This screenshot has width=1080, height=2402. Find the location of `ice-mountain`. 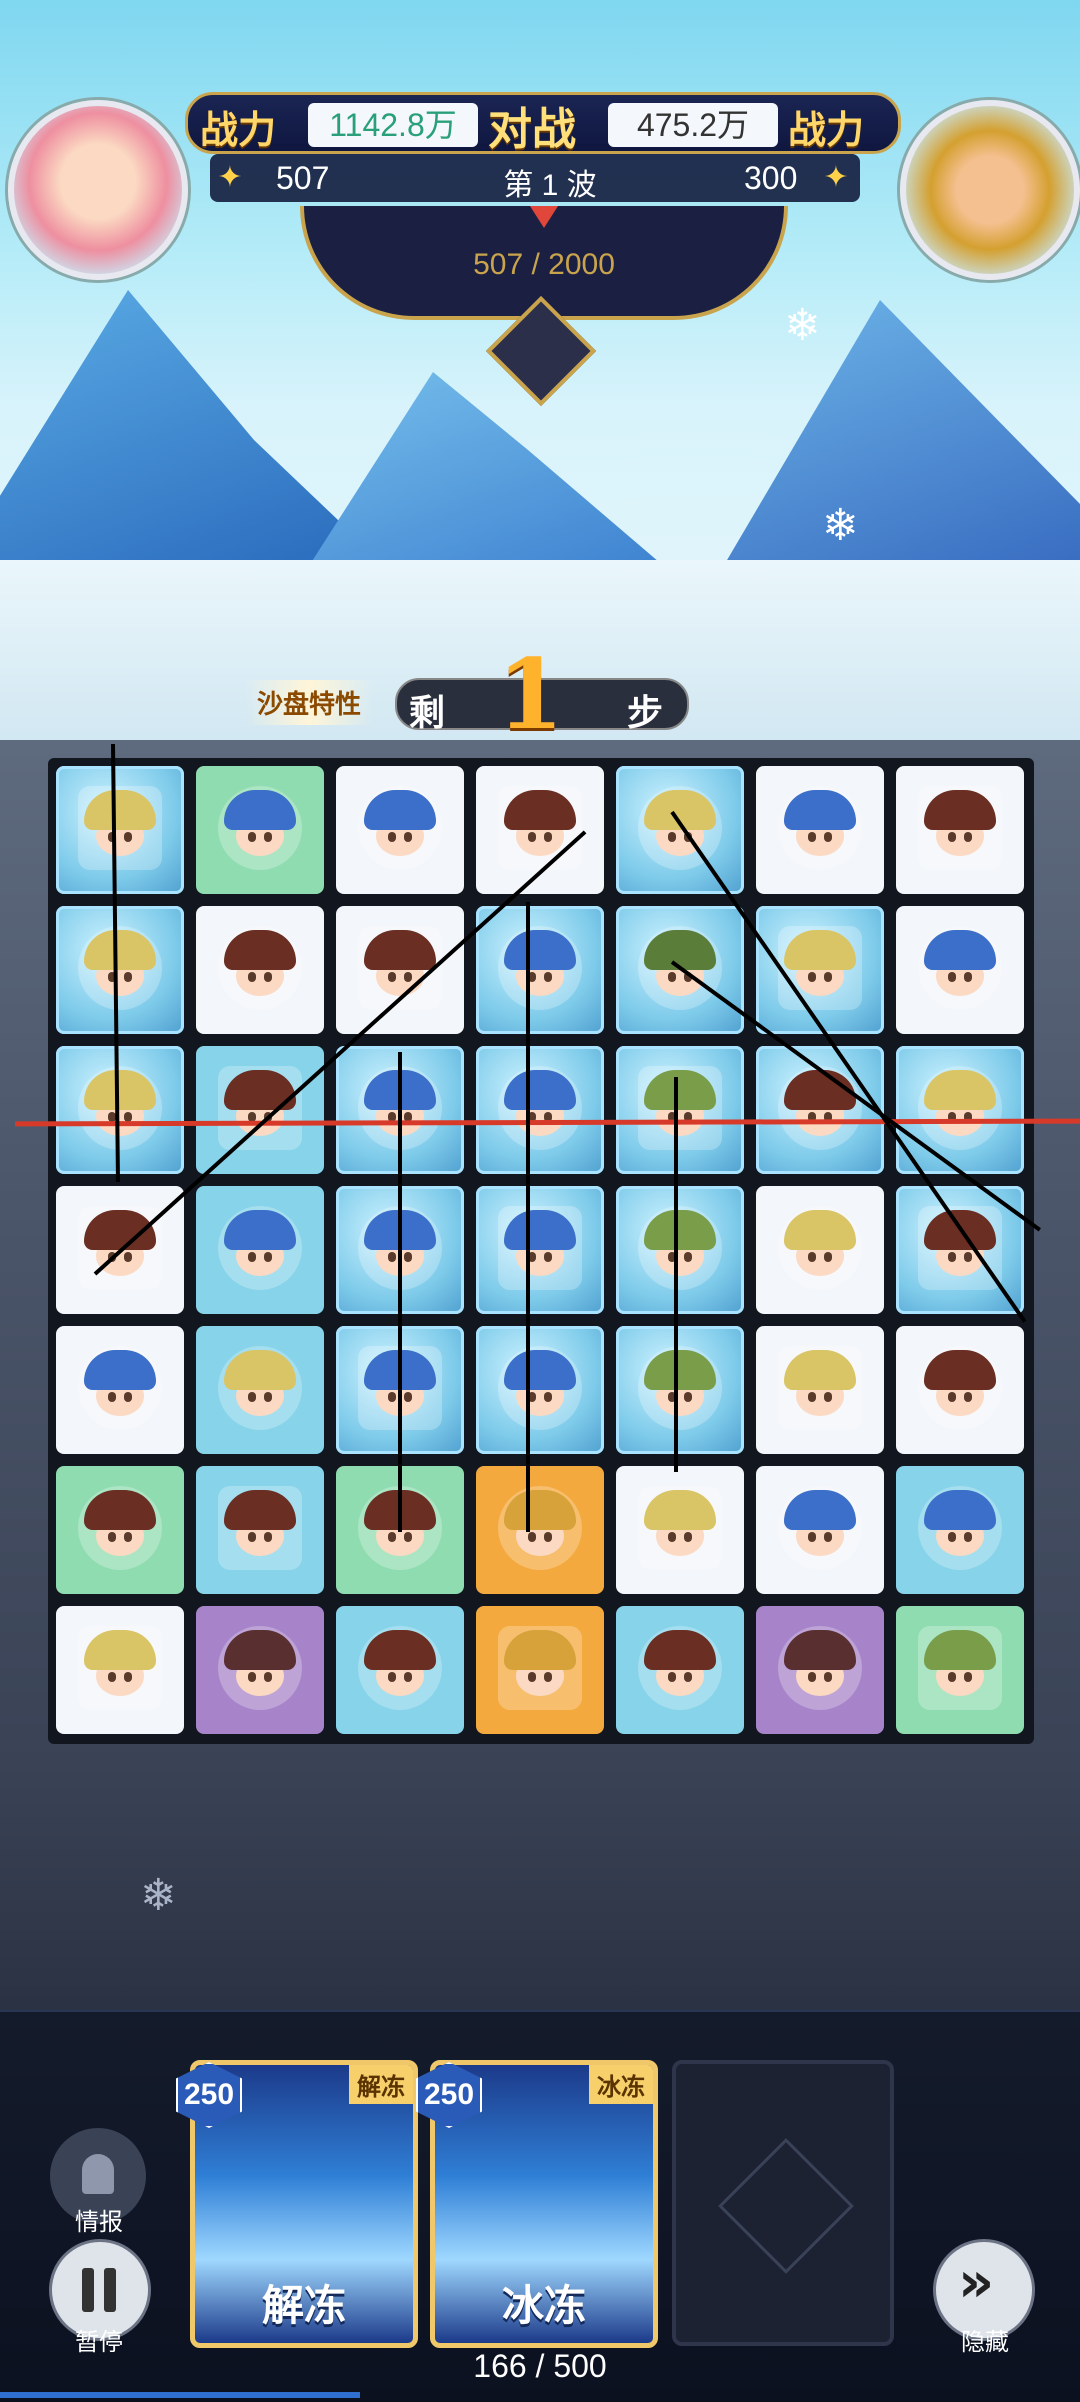

ice-mountain is located at coordinates (490, 476).